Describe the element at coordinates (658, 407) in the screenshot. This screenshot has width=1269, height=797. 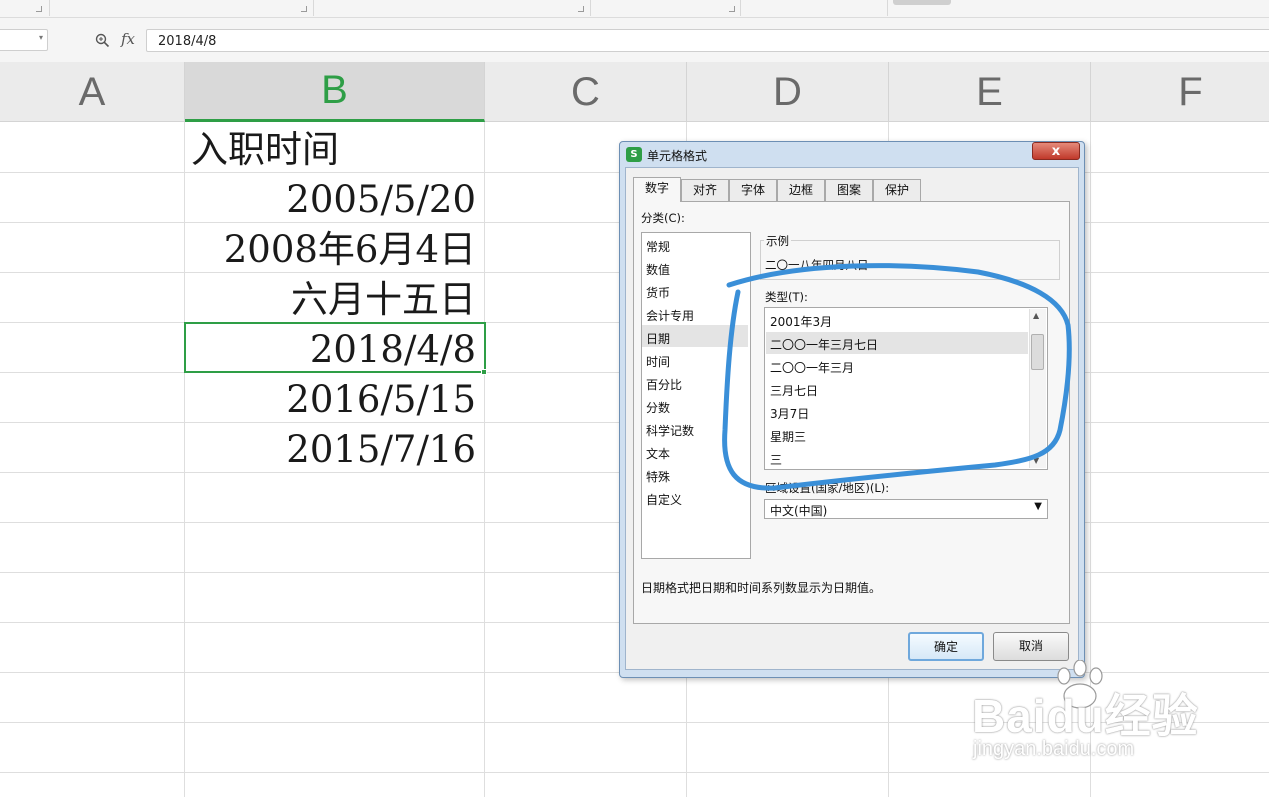
I see `category-item: 分数` at that location.